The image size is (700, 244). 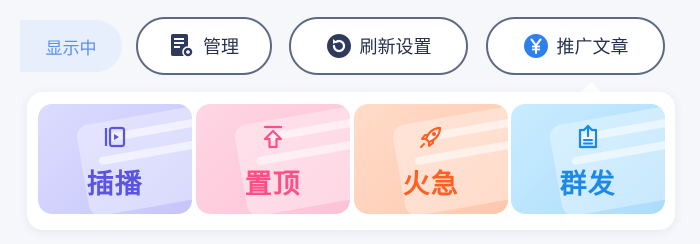 I want to click on tile-pin-top-label: 置顶, so click(x=273, y=184).